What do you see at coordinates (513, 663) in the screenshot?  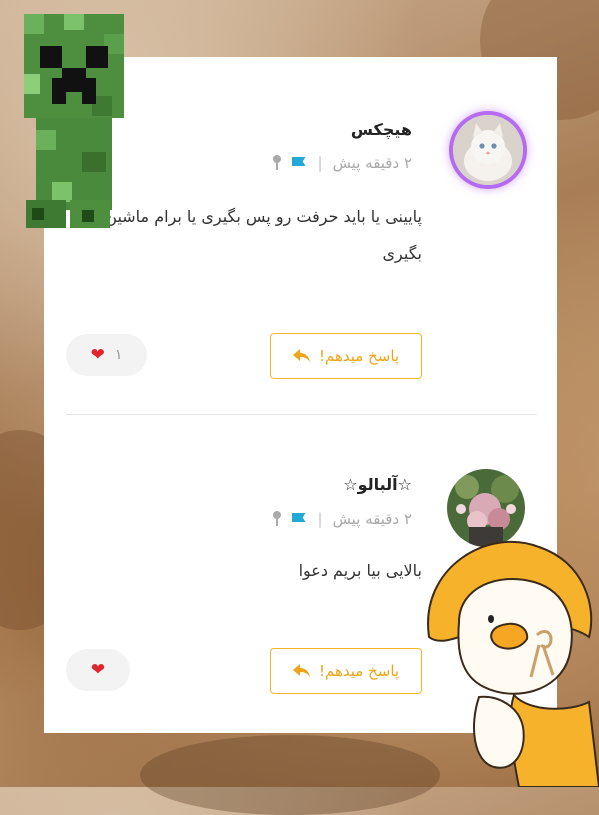 I see `duck-sticker` at bounding box center [513, 663].